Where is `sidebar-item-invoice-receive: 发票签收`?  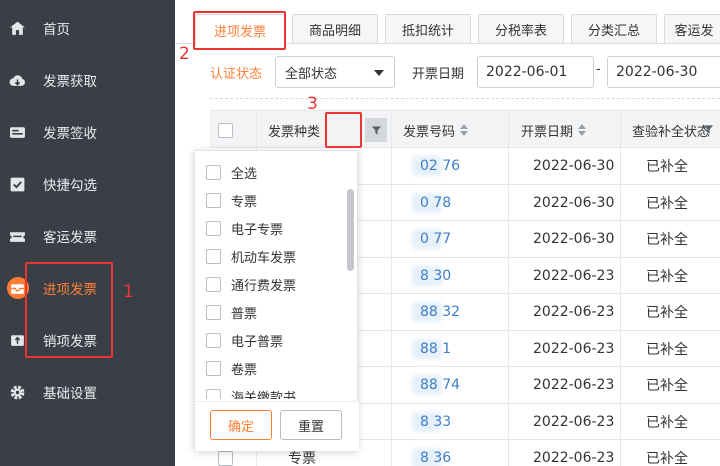
sidebar-item-invoice-receive: 发票签收 is located at coordinates (87, 132).